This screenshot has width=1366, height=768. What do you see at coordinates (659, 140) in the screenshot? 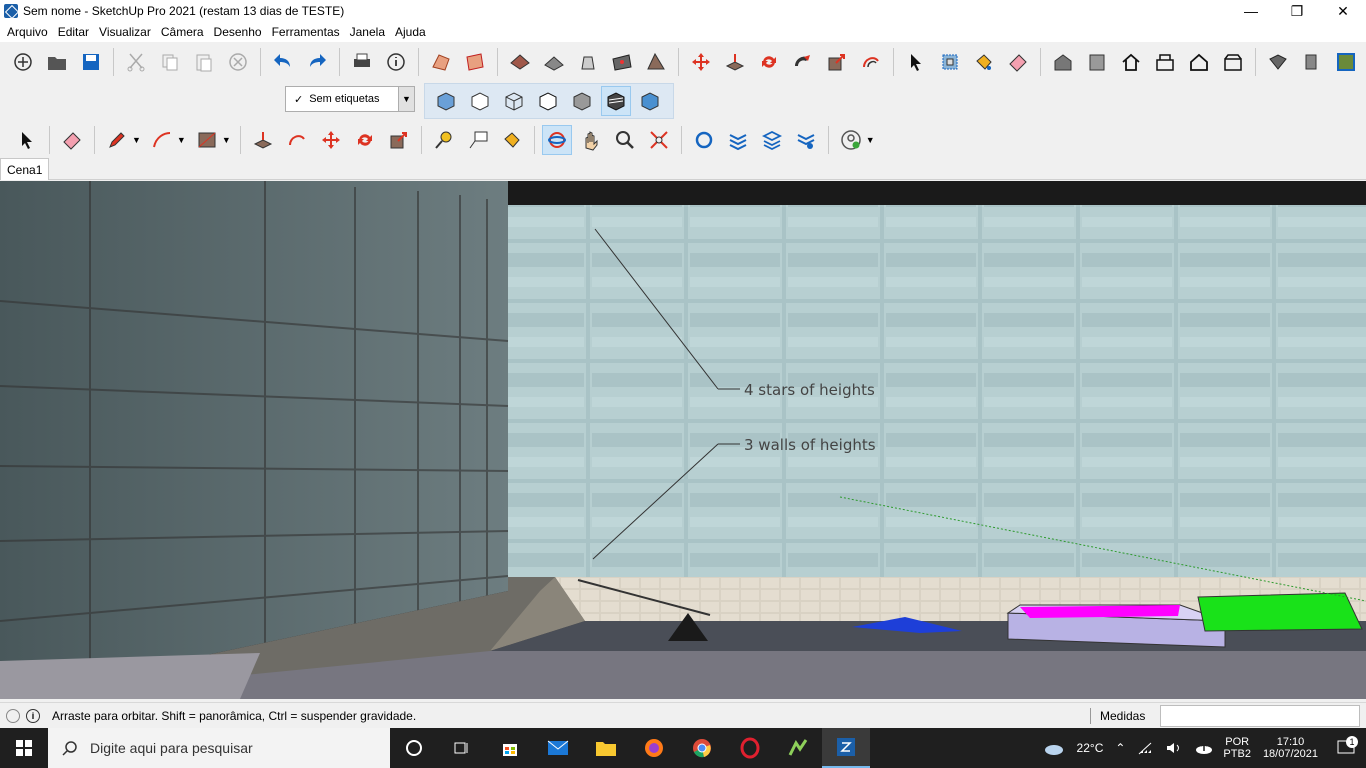
I see `zoom-extents-icon` at bounding box center [659, 140].